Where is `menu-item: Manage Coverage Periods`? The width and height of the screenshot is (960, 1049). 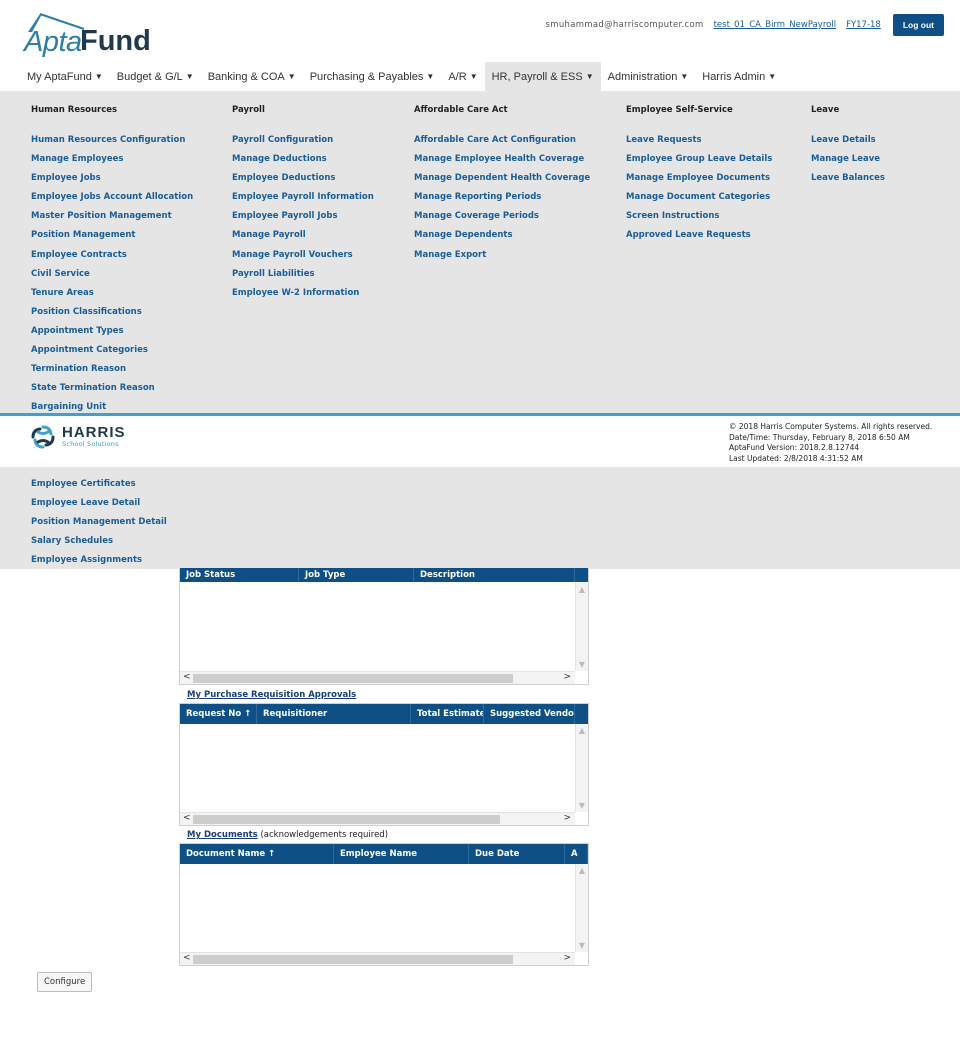
menu-item: Manage Coverage Periods is located at coordinates (502, 220).